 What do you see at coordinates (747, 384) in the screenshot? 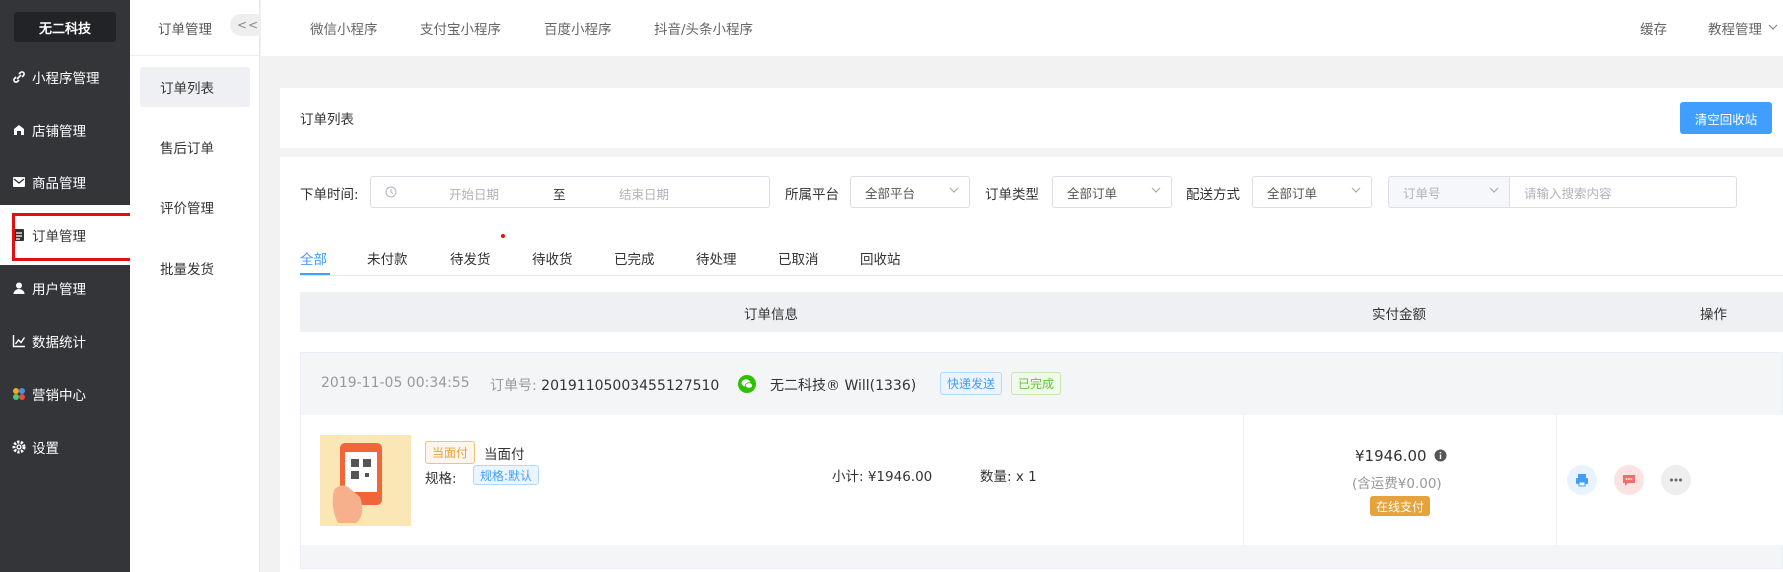
I see `wechat-icon` at bounding box center [747, 384].